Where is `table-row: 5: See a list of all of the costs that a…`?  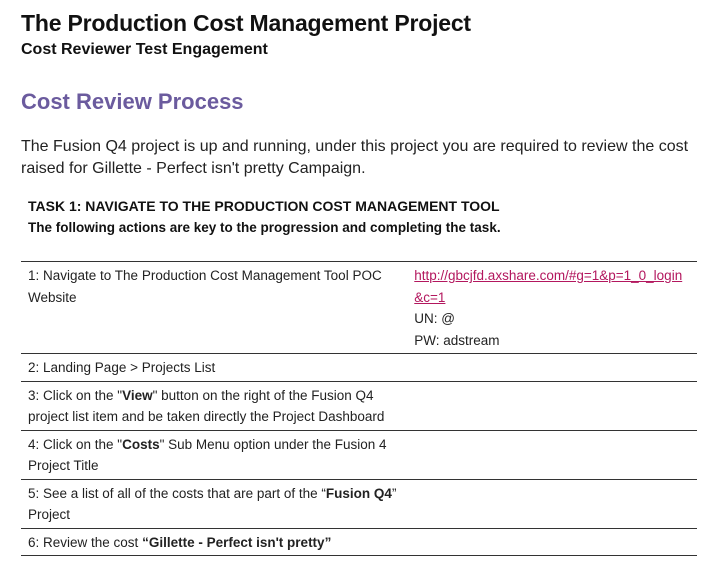
table-row: 5: See a list of all of the costs that a… is located at coordinates (359, 503).